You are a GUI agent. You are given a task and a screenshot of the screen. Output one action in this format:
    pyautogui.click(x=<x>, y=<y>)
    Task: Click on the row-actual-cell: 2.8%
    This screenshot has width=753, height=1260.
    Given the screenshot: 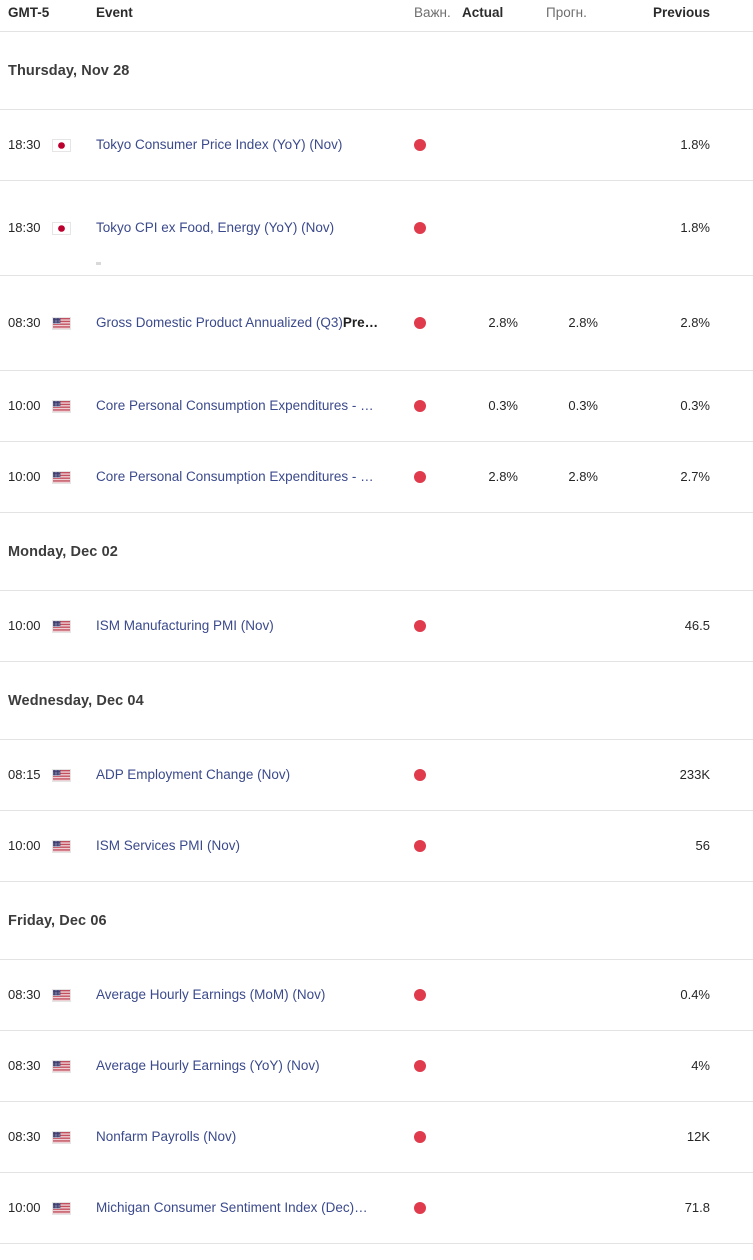 What is the action you would take?
    pyautogui.click(x=501, y=477)
    